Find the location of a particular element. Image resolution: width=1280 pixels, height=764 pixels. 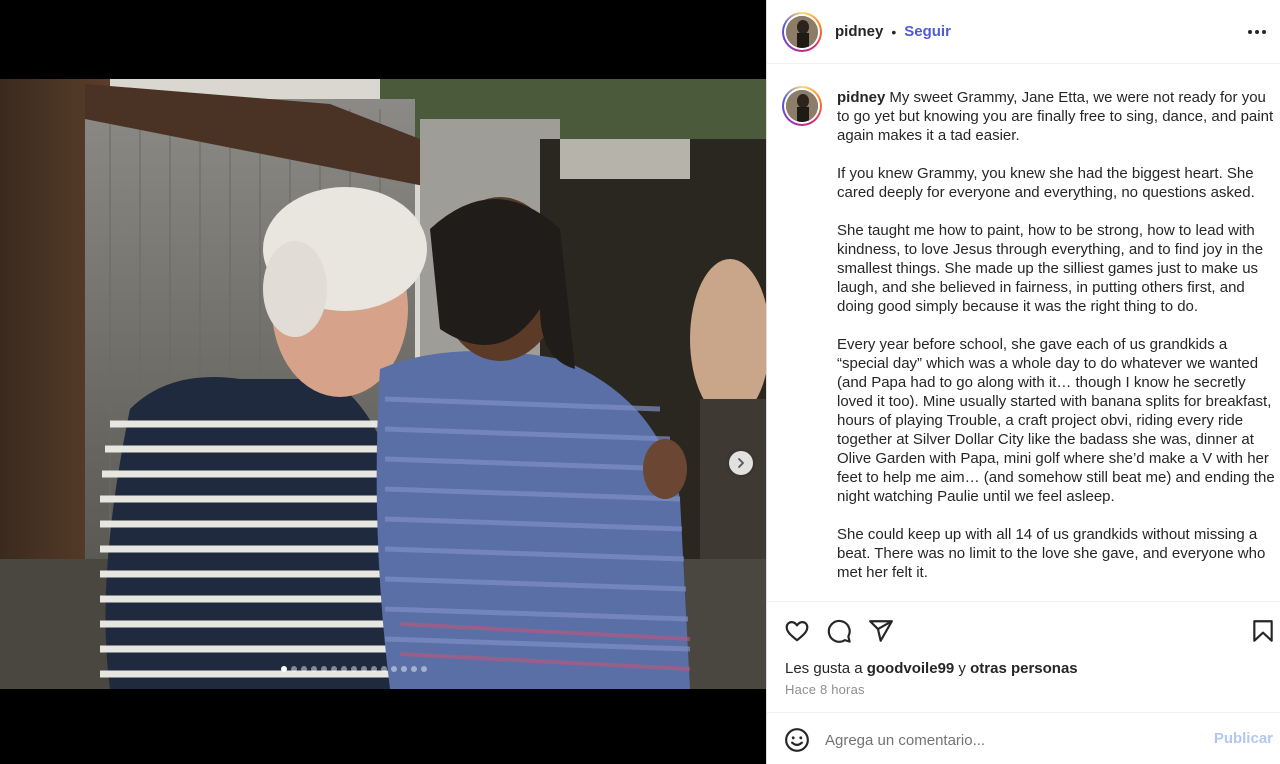

share-icon is located at coordinates (881, 631).